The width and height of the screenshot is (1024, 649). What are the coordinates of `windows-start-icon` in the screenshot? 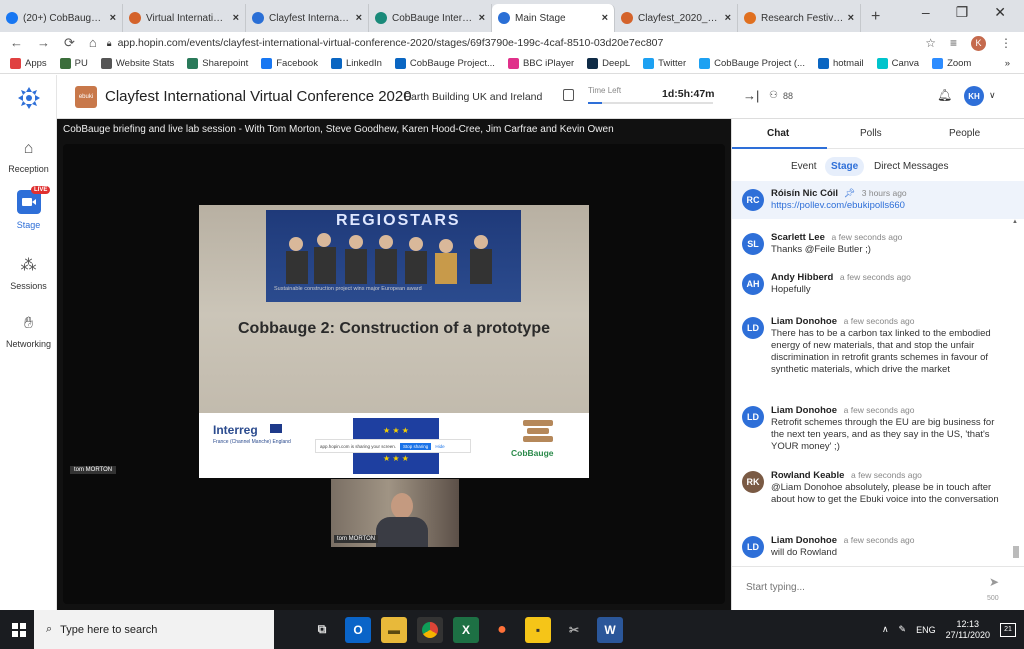 It's located at (19, 629).